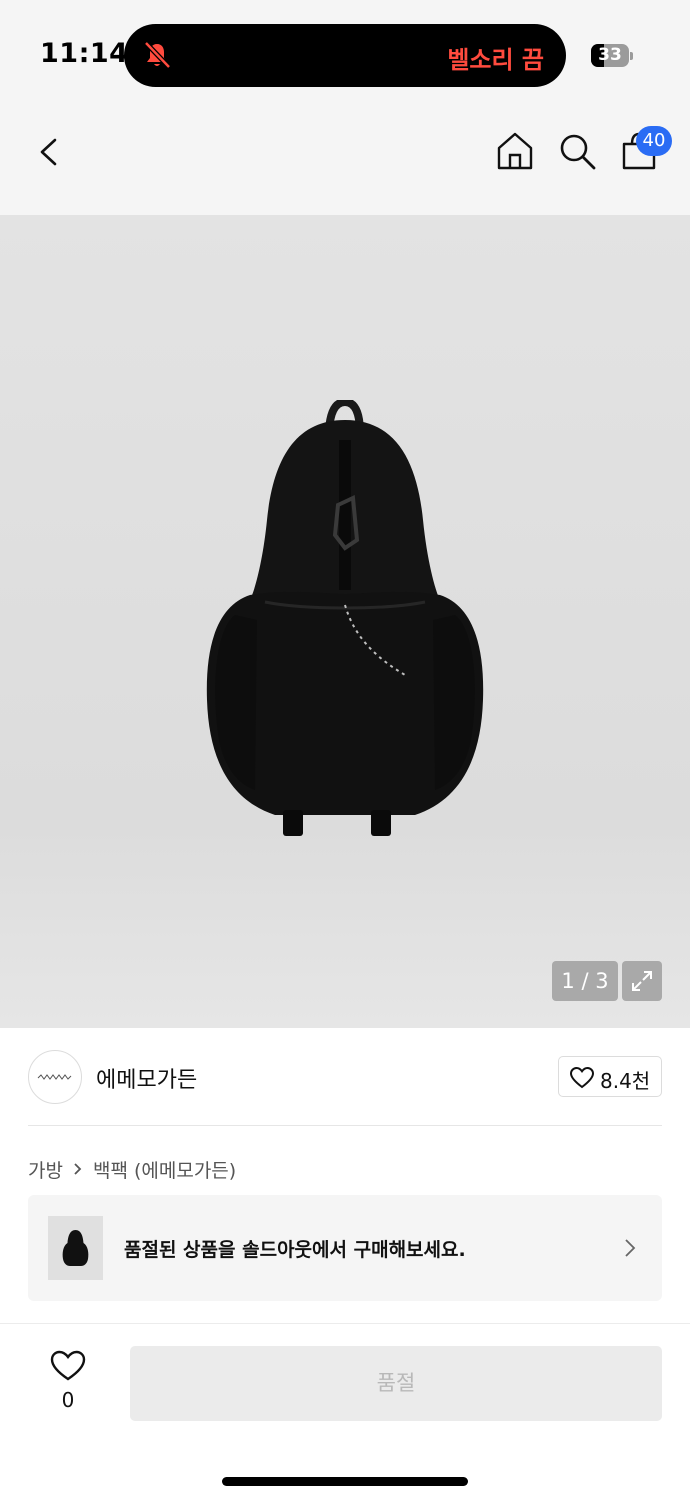 The height and width of the screenshot is (1500, 690). I want to click on back-icon, so click(50, 152).